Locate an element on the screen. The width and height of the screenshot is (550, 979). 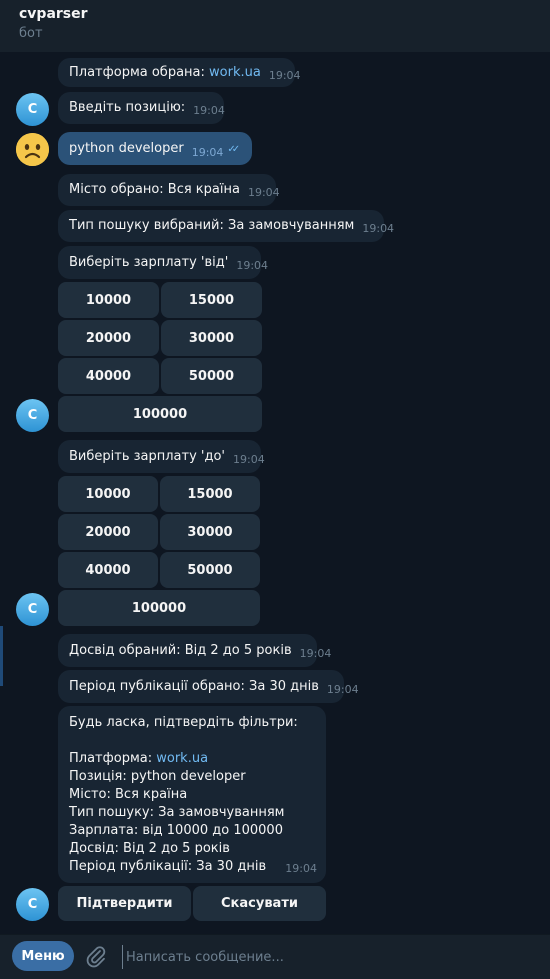
chat-subtitle: бот is located at coordinates (31, 33).